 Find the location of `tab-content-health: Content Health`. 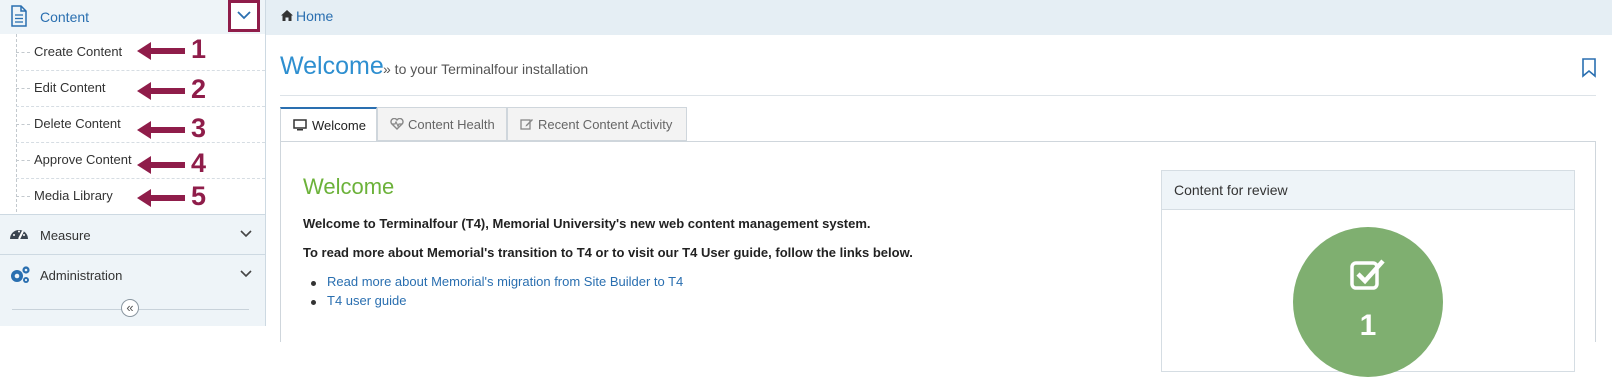

tab-content-health: Content Health is located at coordinates (442, 124).